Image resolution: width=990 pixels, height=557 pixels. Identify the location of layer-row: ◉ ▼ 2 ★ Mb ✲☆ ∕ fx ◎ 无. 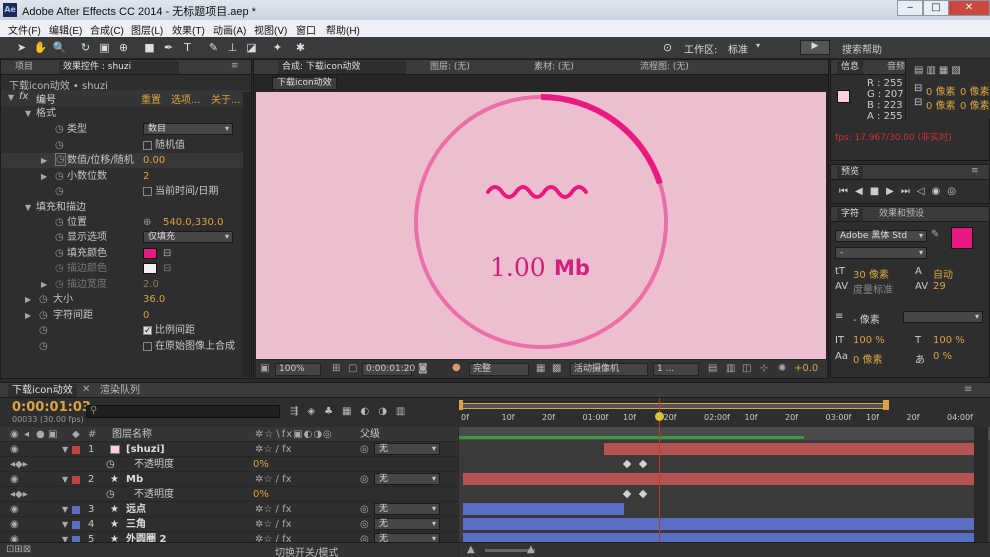
(229, 479).